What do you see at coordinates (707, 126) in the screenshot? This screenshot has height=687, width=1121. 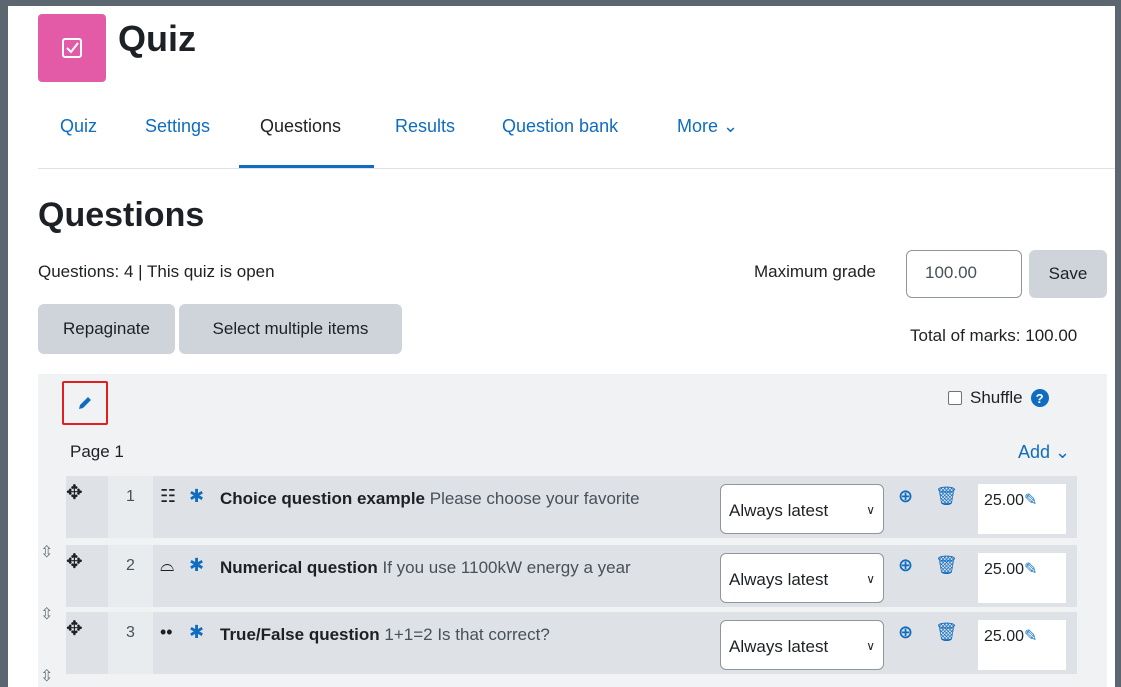 I see `tab-more: More ⌄` at bounding box center [707, 126].